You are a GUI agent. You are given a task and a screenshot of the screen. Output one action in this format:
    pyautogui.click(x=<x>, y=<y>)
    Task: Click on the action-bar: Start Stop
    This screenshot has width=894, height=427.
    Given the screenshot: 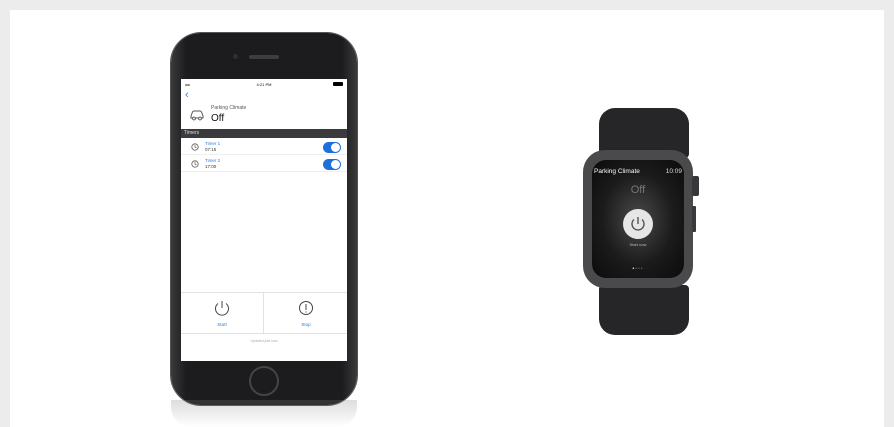 What is the action you would take?
    pyautogui.click(x=264, y=313)
    